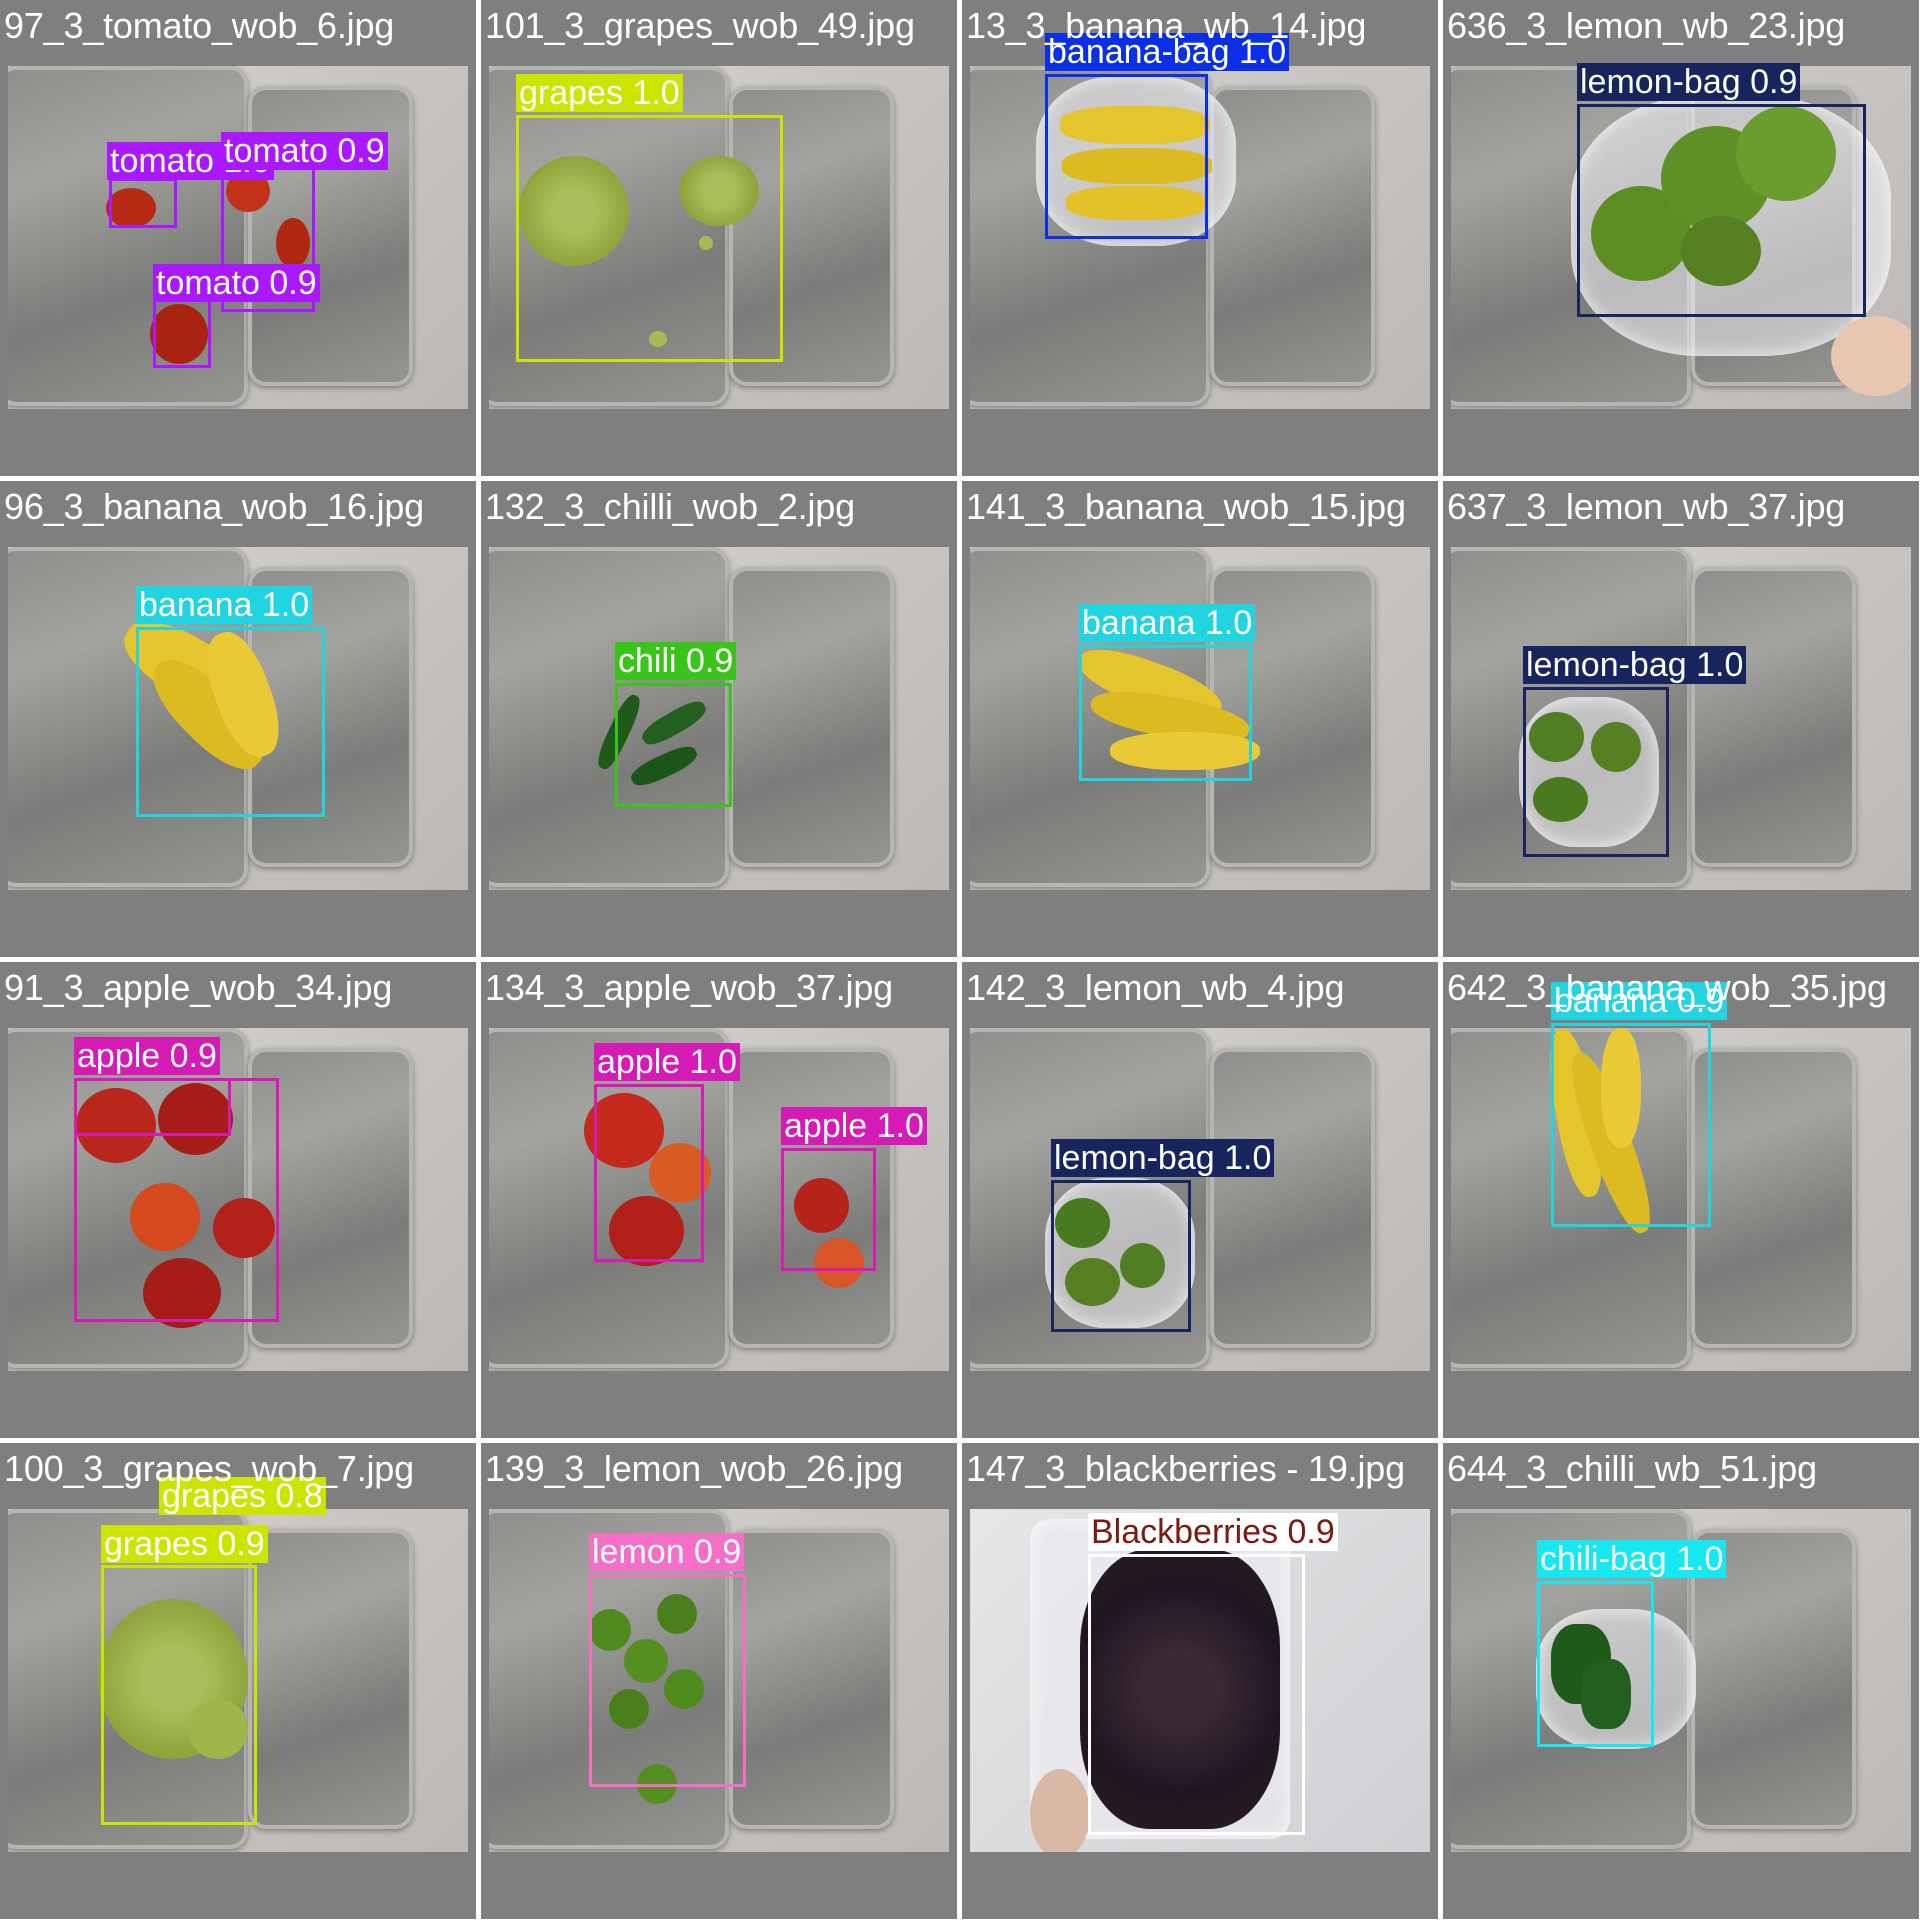 The image size is (1920, 1920). Describe the element at coordinates (147, 1056) in the screenshot. I see `detection-label: apple 0.9` at that location.